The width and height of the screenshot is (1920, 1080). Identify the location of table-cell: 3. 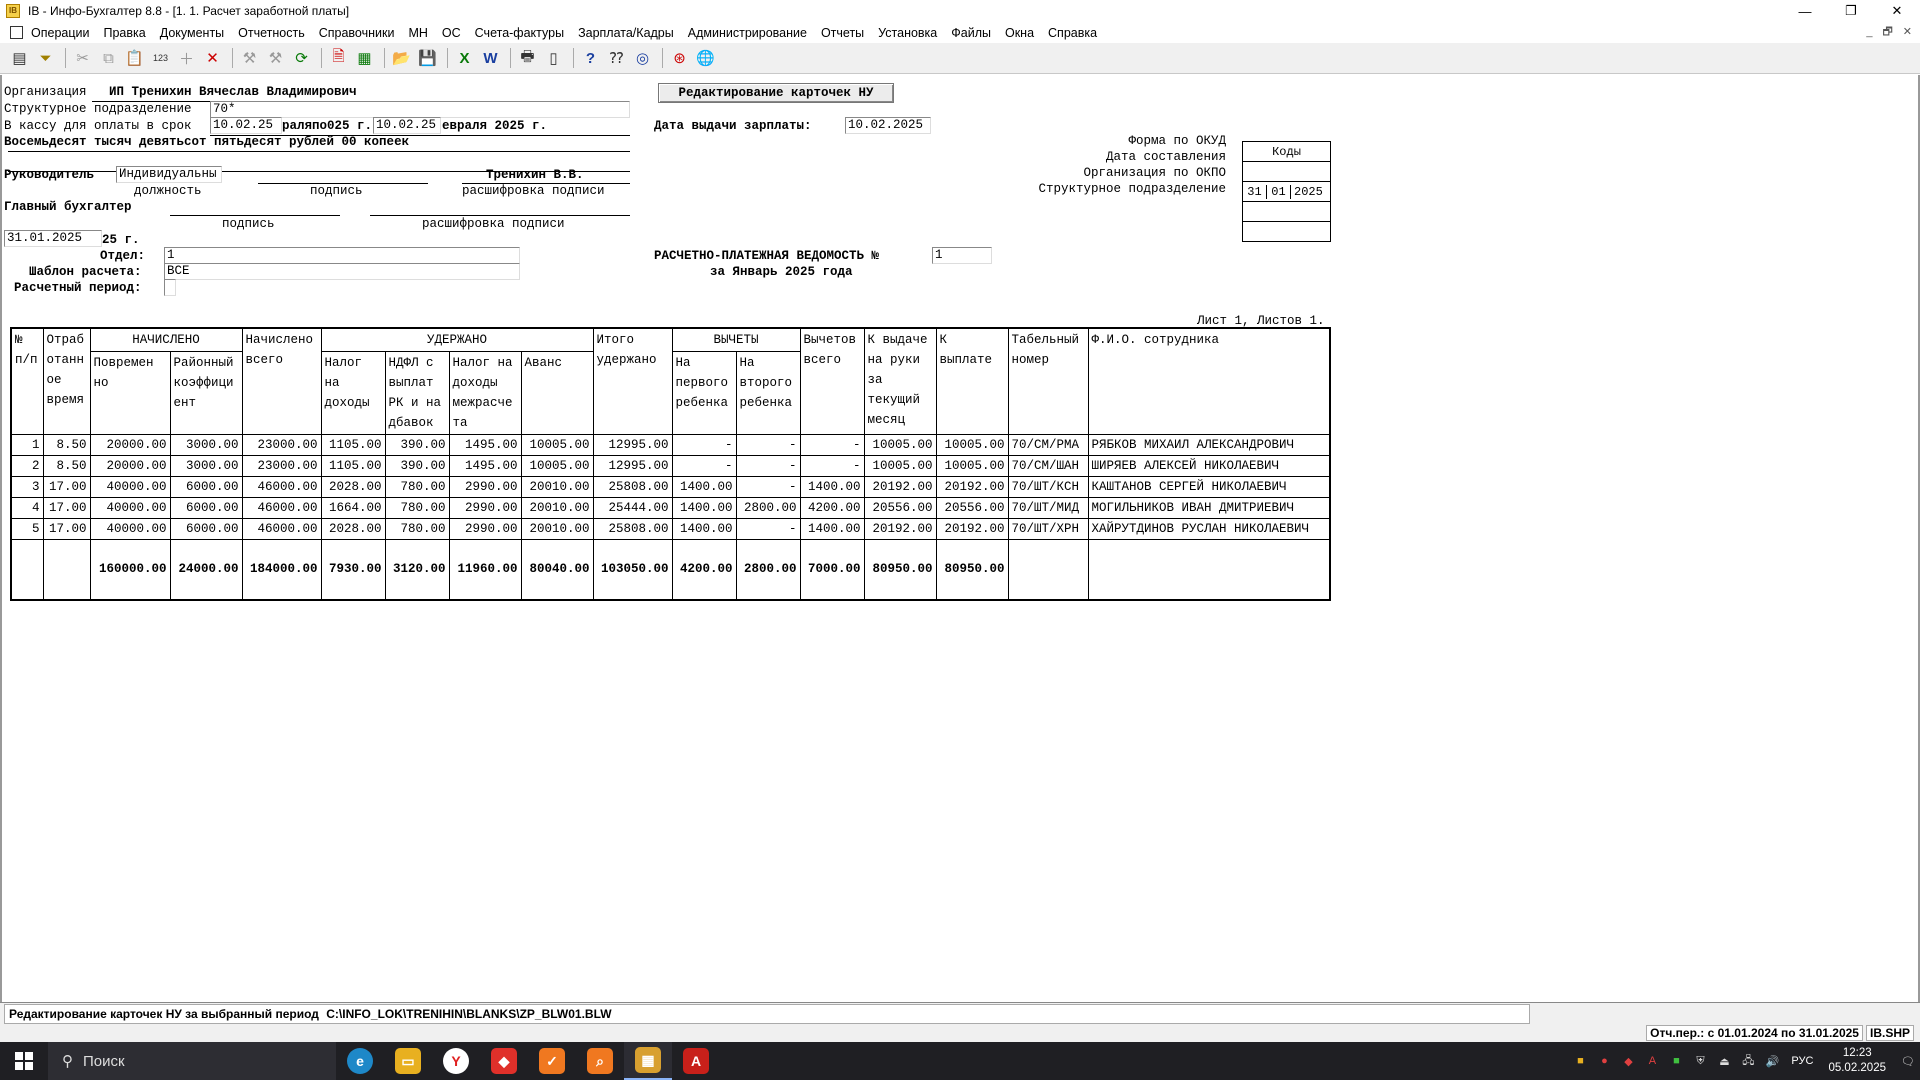
(27, 487).